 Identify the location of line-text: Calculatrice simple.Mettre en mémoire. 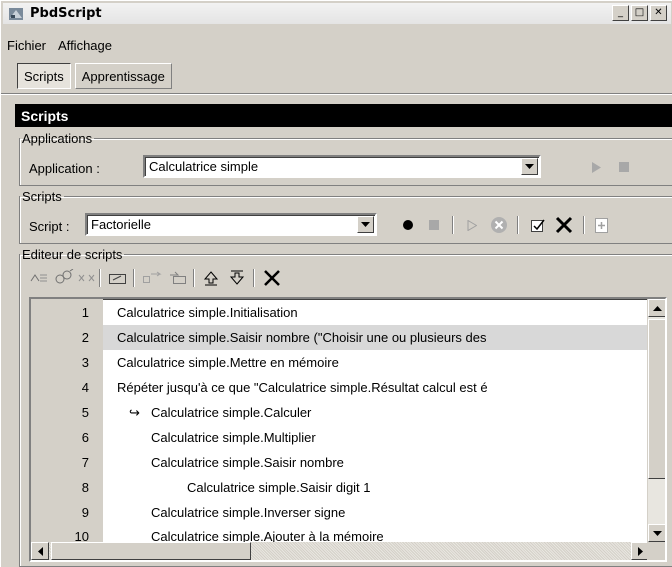
(228, 362).